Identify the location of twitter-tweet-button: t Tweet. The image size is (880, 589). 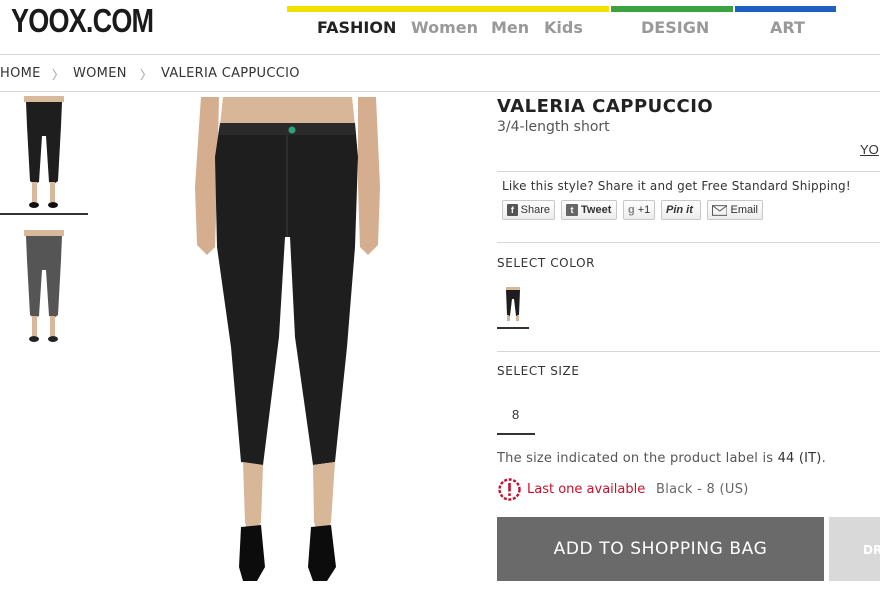
(589, 210).